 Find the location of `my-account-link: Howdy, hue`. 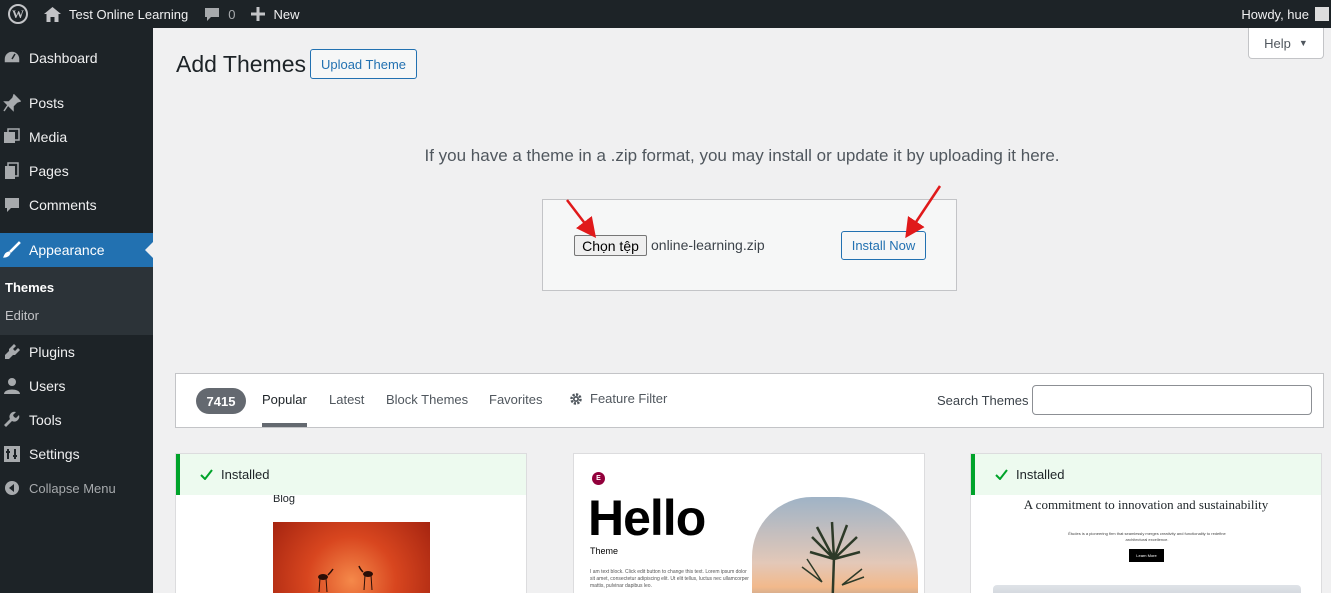

my-account-link: Howdy, hue is located at coordinates (1282, 14).